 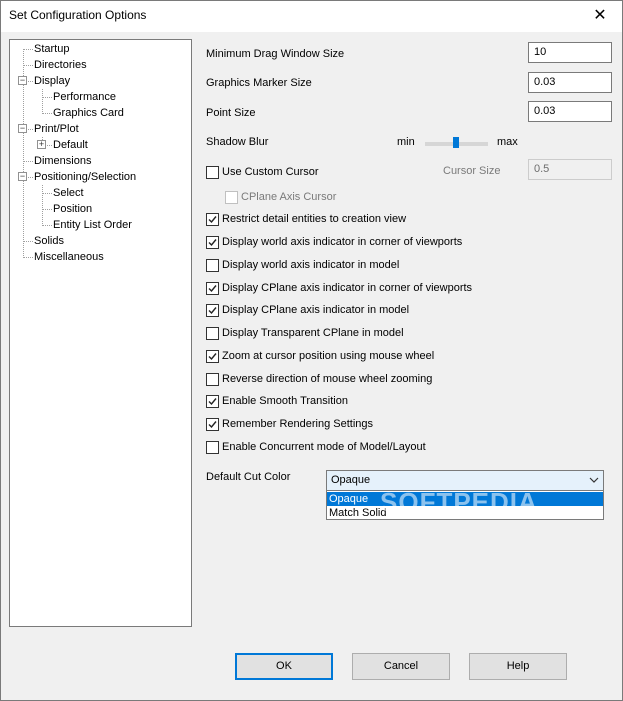 I want to click on tree-item-solids: Solids, so click(x=49, y=241).